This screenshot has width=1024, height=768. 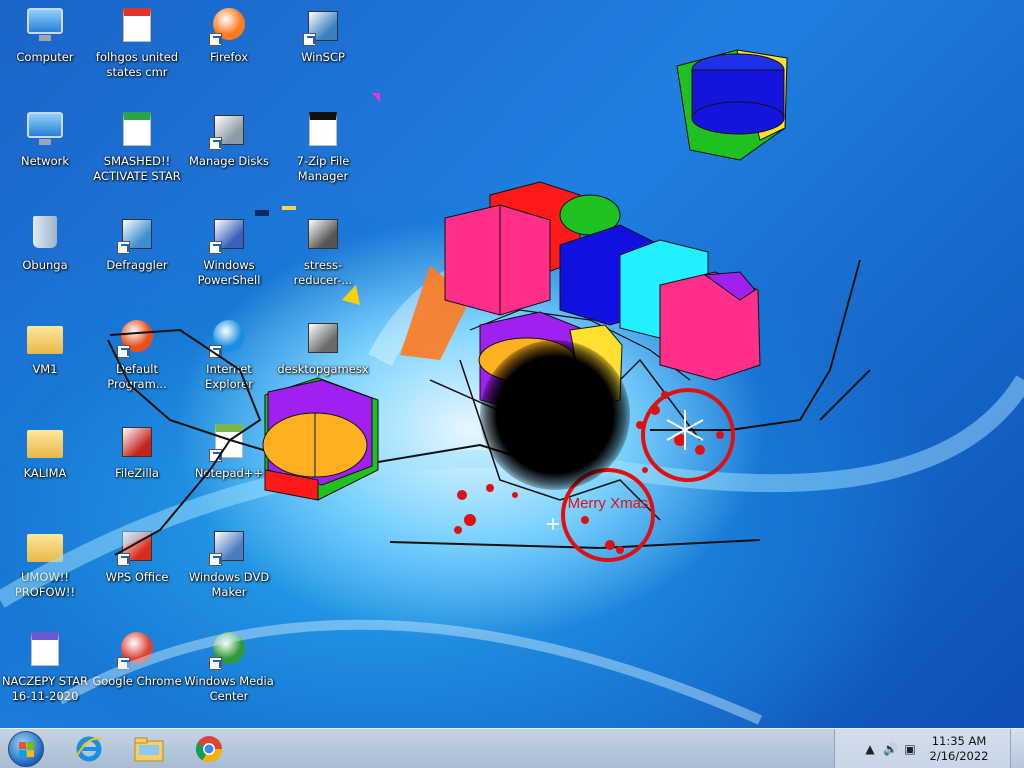 I want to click on taskbar-internet-explorer-button, so click(x=89, y=749).